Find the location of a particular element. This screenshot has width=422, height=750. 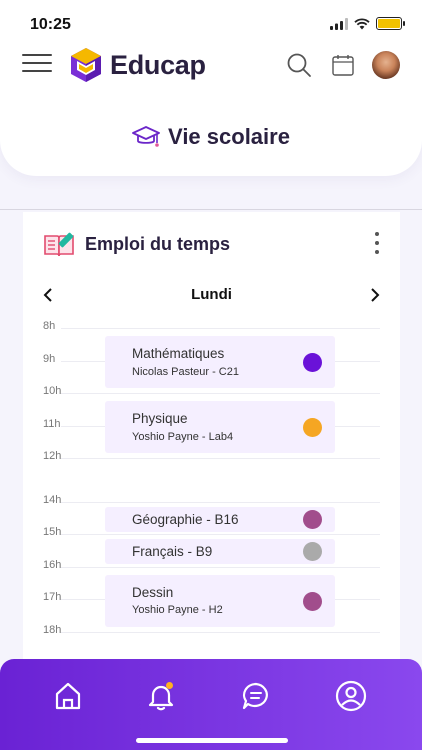

menu-icon is located at coordinates (37, 65).